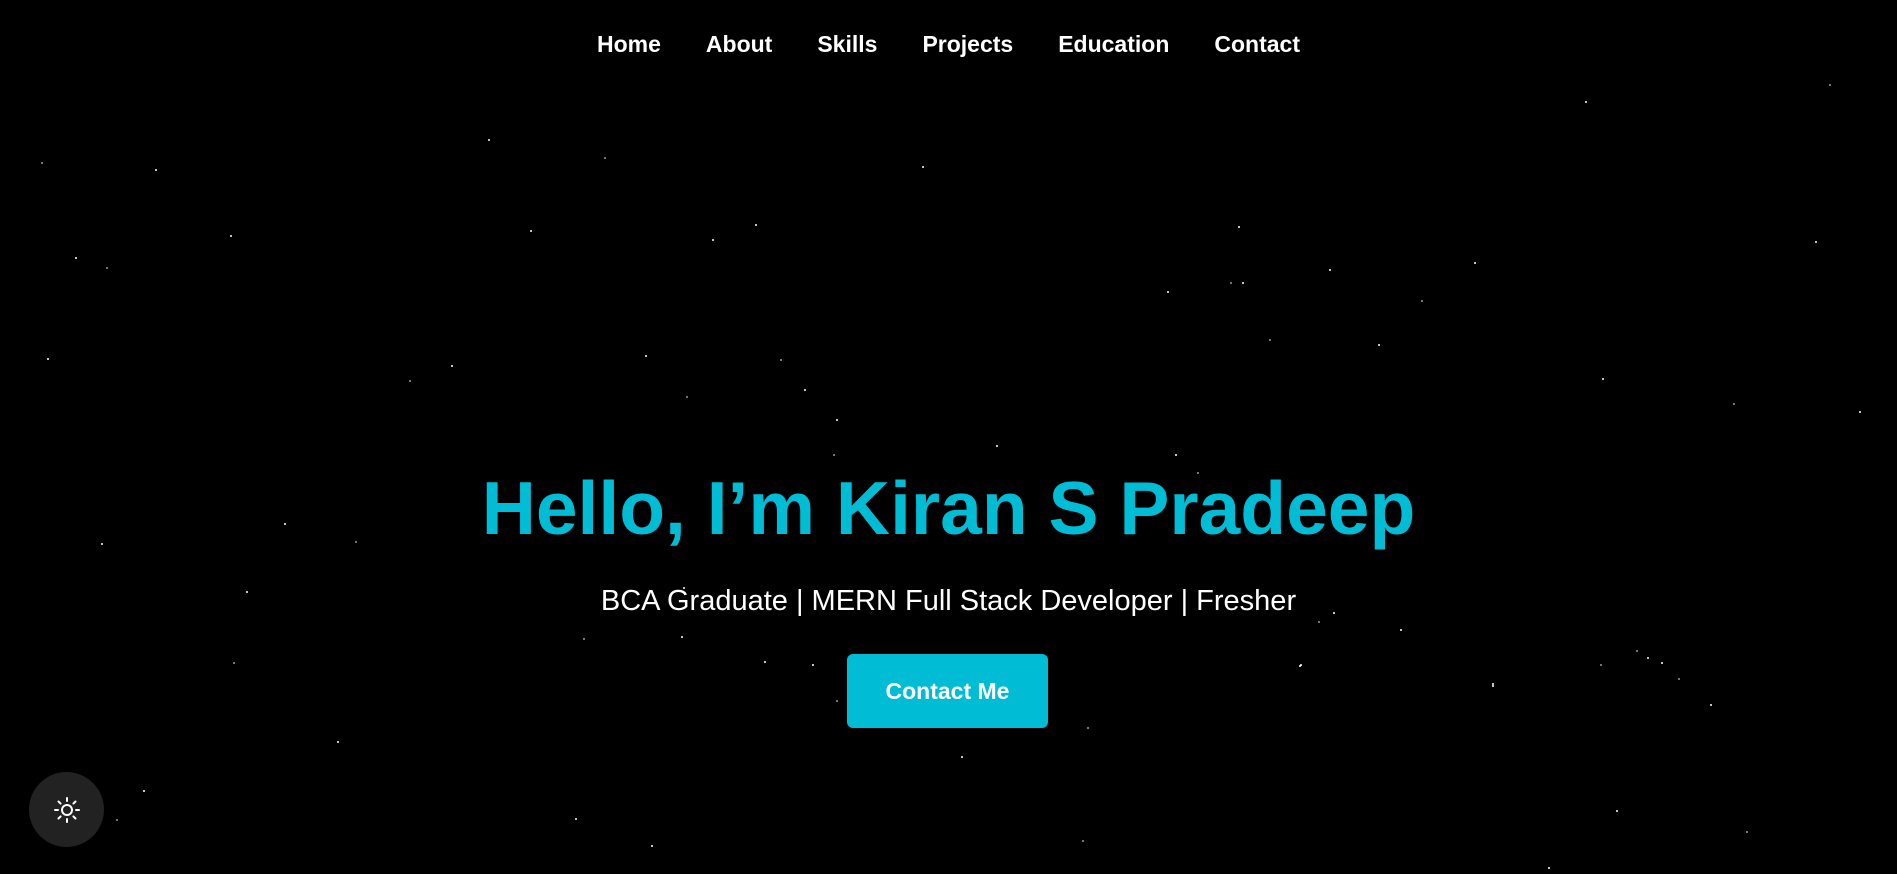  What do you see at coordinates (967, 44) in the screenshot?
I see `nav-item-projects: Projects` at bounding box center [967, 44].